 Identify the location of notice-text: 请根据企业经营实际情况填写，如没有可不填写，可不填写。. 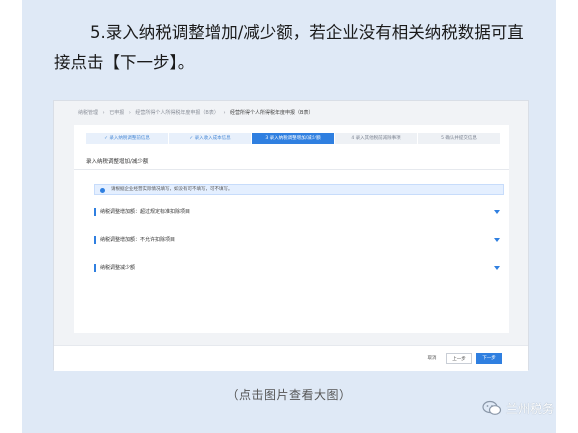
(172, 189).